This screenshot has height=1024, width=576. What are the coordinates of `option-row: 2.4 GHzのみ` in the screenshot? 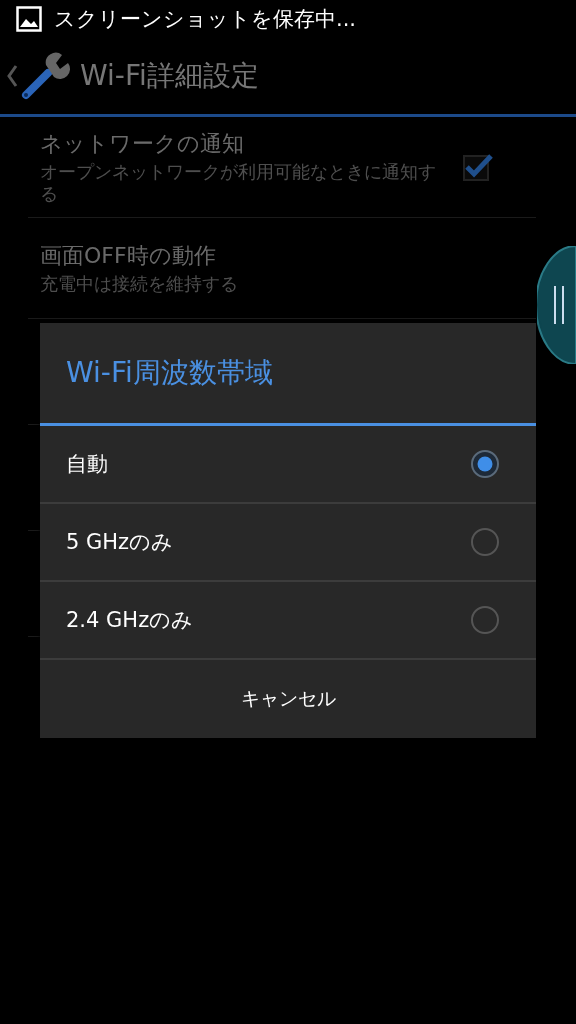 It's located at (288, 621).